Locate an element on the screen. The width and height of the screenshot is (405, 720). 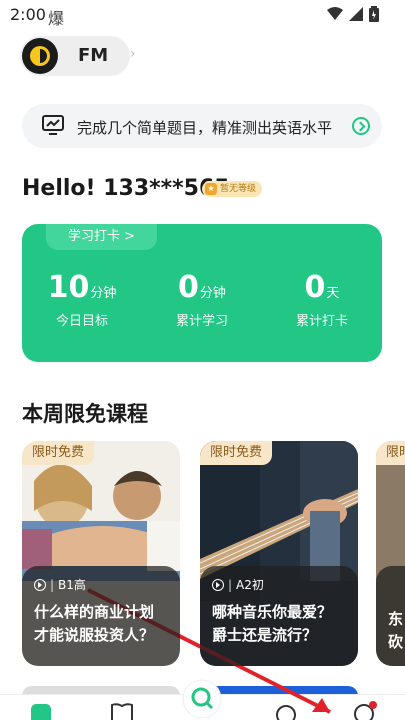
stat-value: 10 is located at coordinates (68, 287).